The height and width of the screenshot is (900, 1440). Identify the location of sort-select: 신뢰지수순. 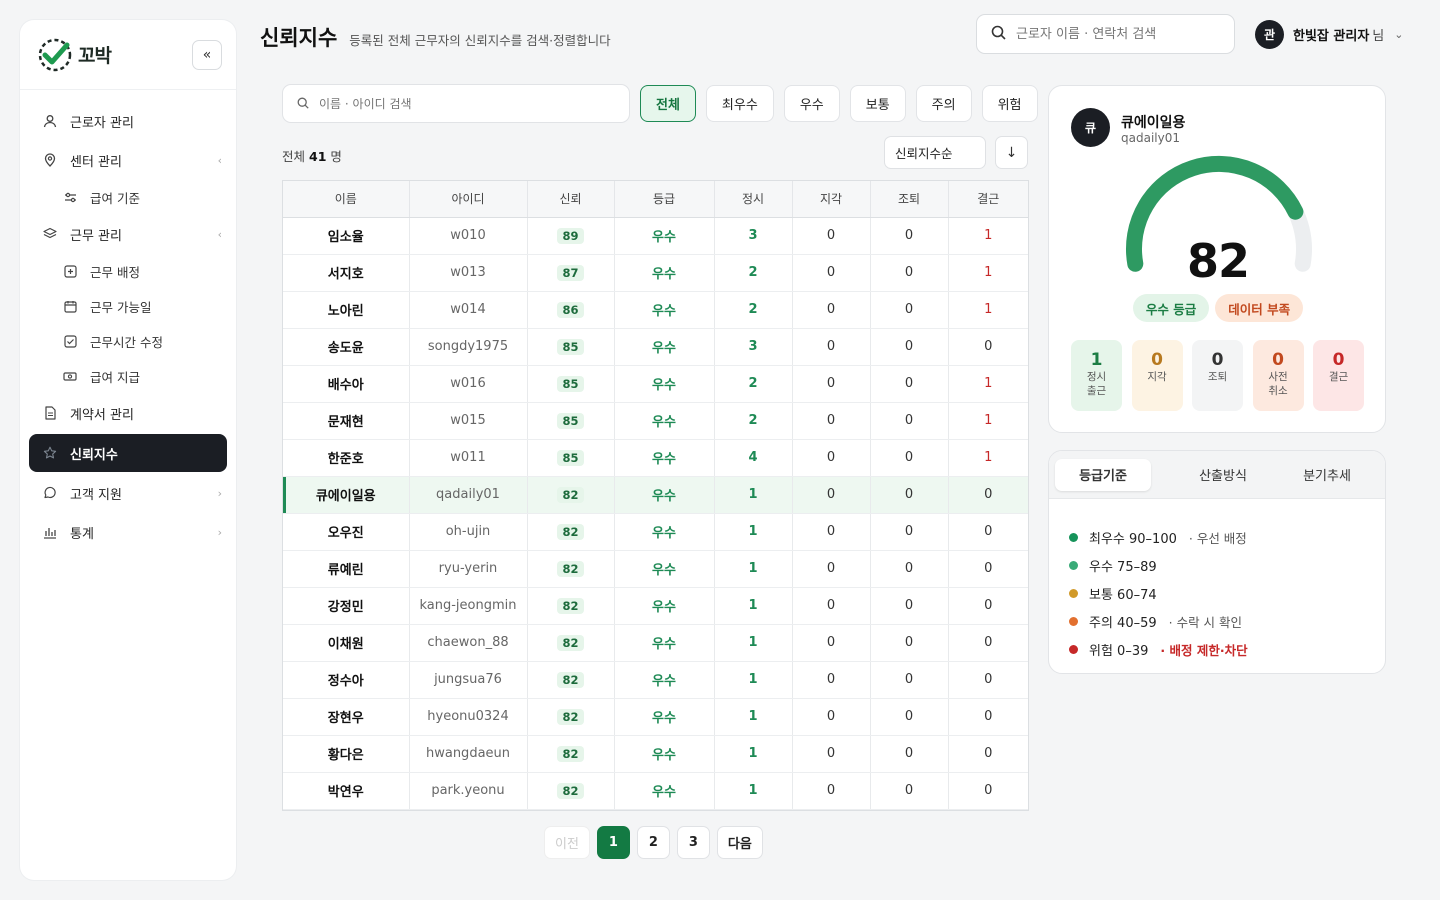
(935, 152).